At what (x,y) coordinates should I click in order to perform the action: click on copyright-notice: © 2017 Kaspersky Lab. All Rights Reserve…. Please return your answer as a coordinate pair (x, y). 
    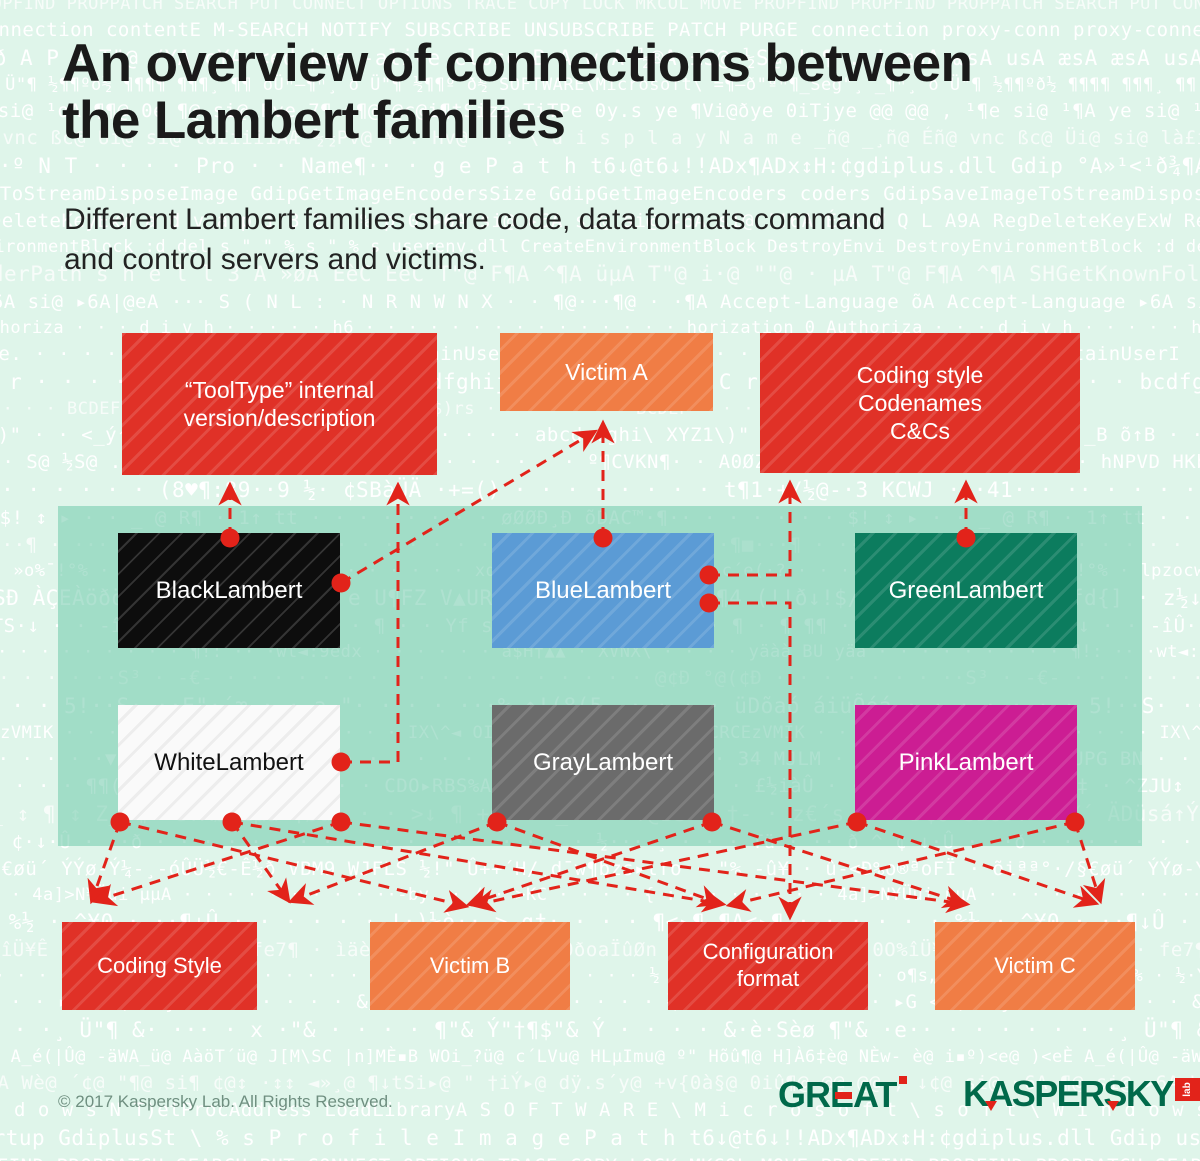
    Looking at the image, I should click on (225, 1101).